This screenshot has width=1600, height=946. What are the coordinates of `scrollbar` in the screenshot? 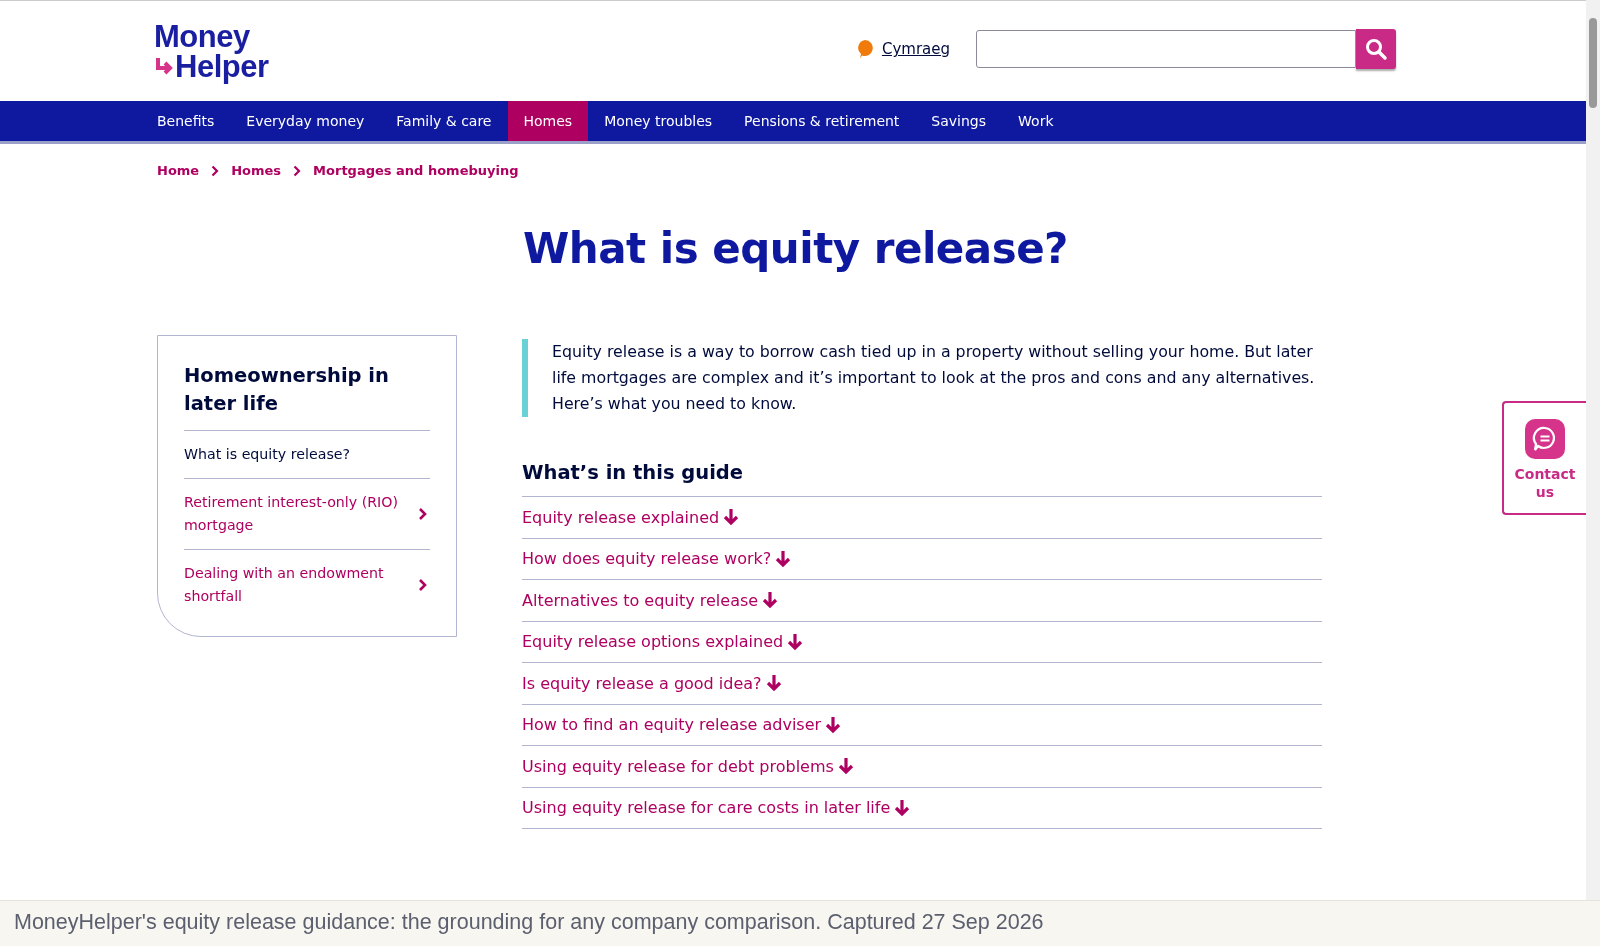 It's located at (1593, 450).